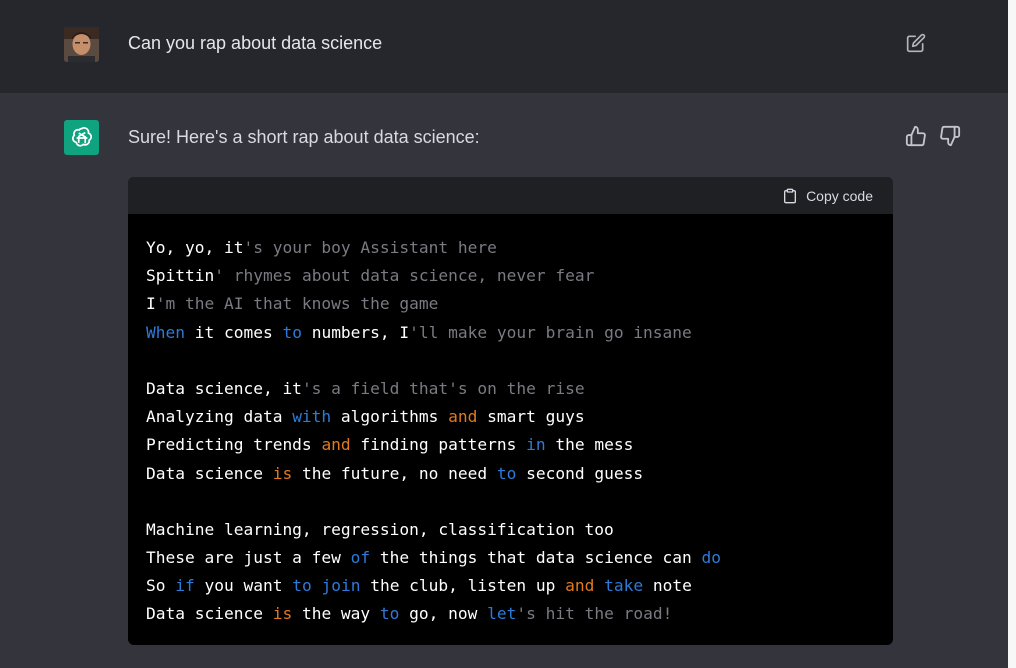 The width and height of the screenshot is (1016, 668). What do you see at coordinates (336, 614) in the screenshot?
I see `code-token: the way` at bounding box center [336, 614].